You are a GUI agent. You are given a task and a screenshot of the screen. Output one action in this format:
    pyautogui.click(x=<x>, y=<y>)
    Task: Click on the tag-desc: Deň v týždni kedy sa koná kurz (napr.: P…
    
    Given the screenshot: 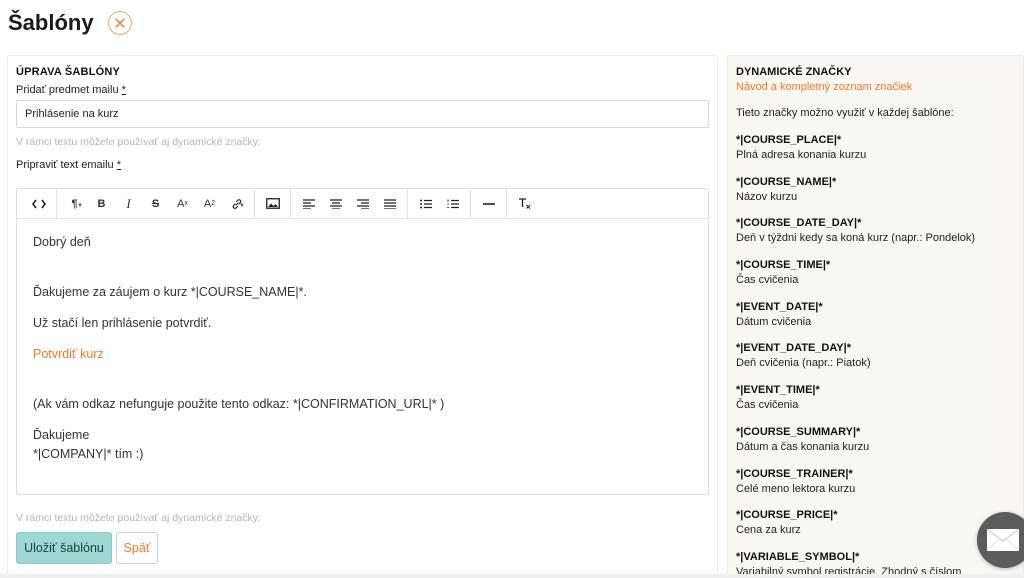 What is the action you would take?
    pyautogui.click(x=856, y=238)
    